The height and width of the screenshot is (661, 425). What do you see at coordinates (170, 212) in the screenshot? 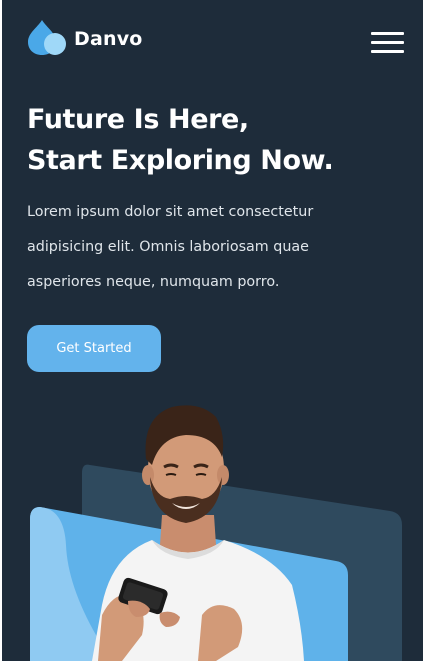
I see `hero-description-line: Lorem ipsum dolor sit amet consectetur` at bounding box center [170, 212].